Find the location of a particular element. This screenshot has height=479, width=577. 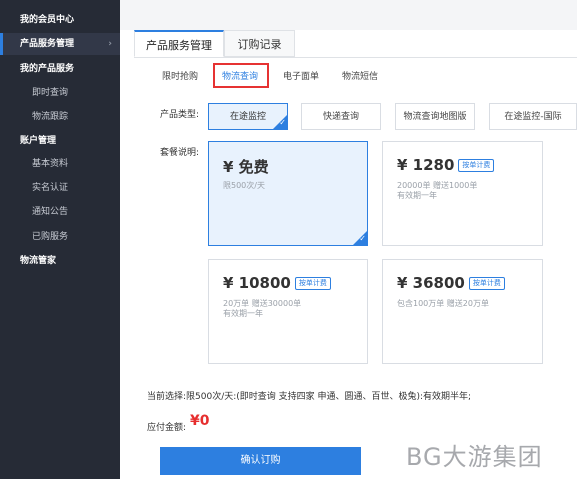

plan-card-free: ¥ 免费 限500次/天 ✓ is located at coordinates (288, 193).